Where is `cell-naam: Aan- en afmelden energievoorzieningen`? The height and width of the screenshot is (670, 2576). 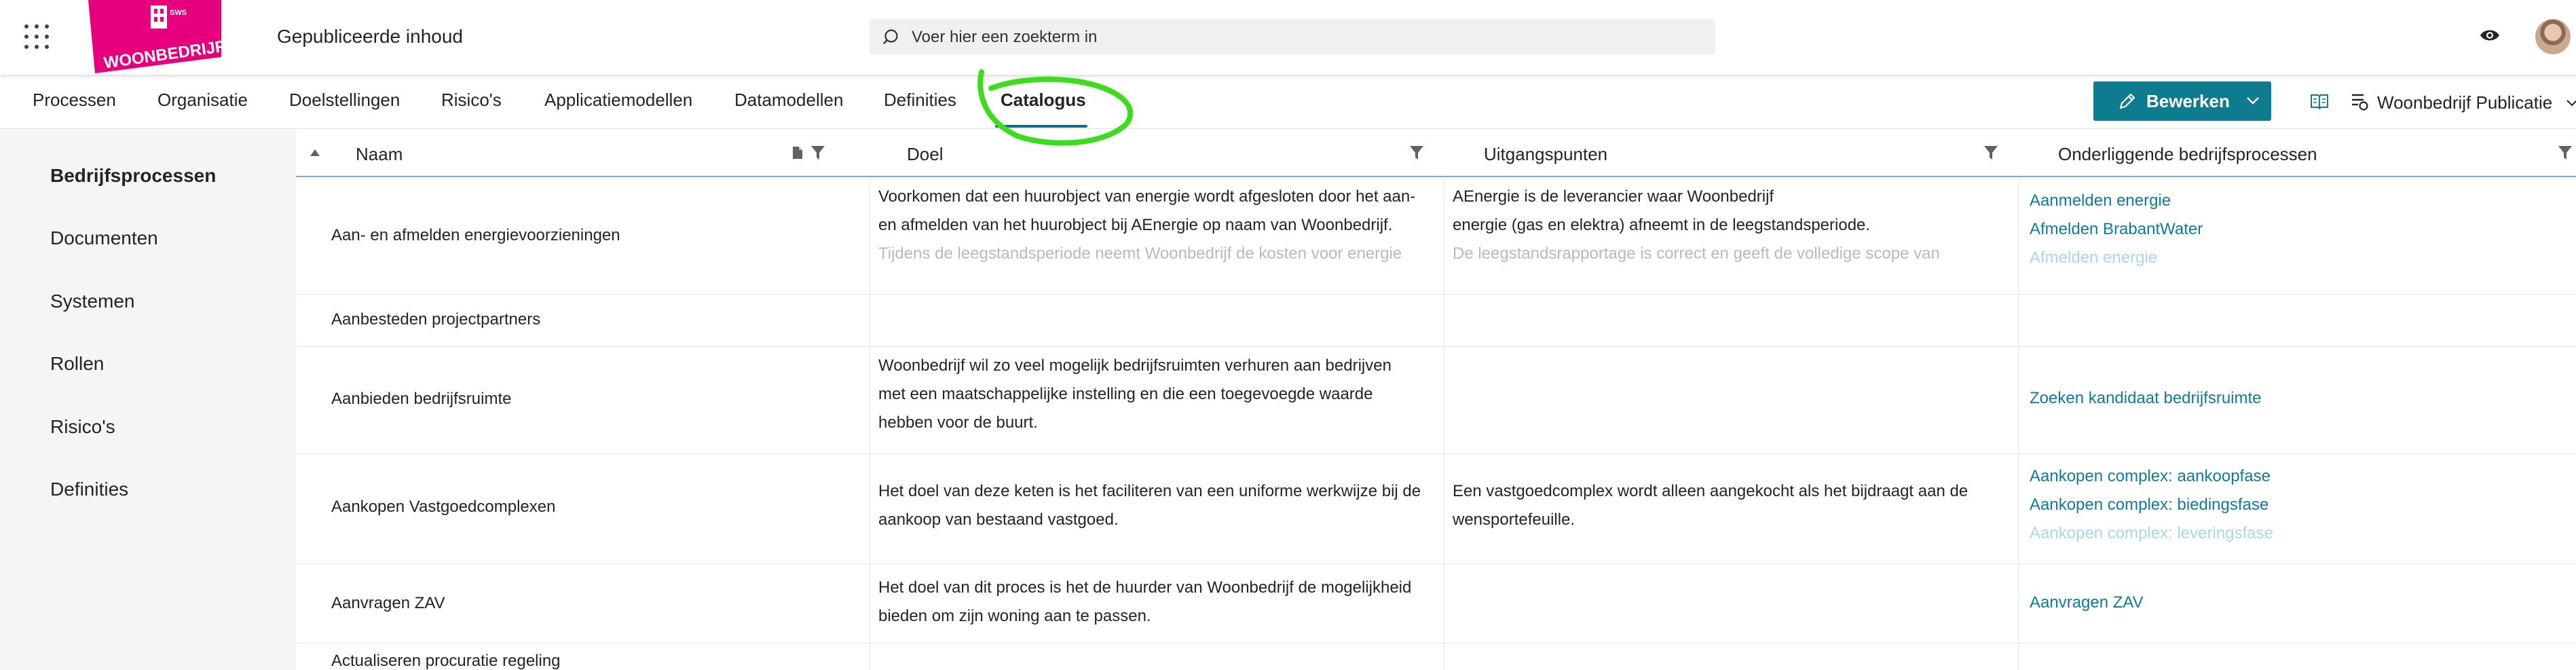 cell-naam: Aan- en afmelden energievoorzieningen is located at coordinates (583, 236).